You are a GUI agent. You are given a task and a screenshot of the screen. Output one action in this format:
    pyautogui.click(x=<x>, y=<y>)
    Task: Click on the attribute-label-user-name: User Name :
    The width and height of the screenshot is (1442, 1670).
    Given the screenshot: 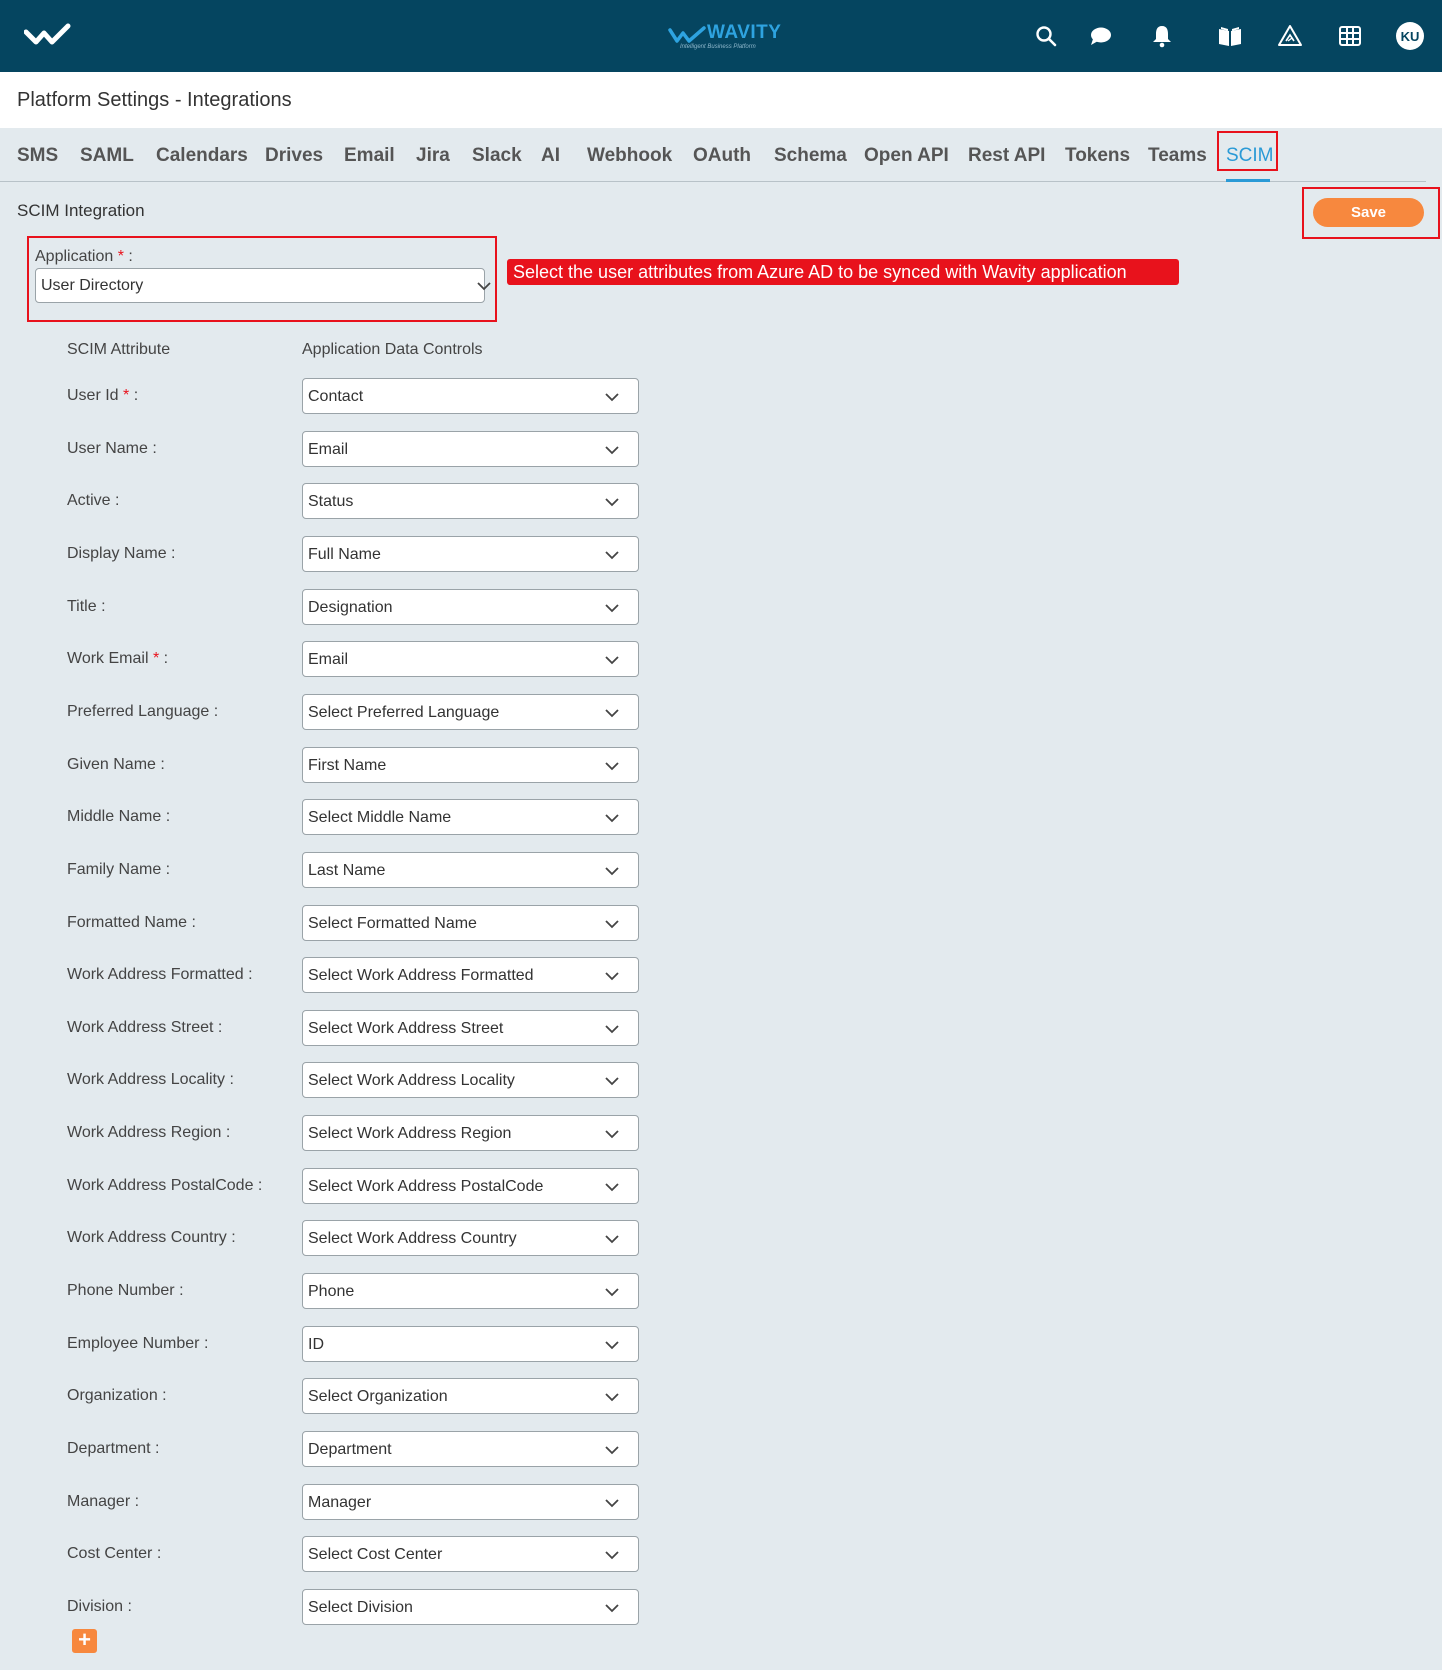 What is the action you would take?
    pyautogui.click(x=112, y=449)
    